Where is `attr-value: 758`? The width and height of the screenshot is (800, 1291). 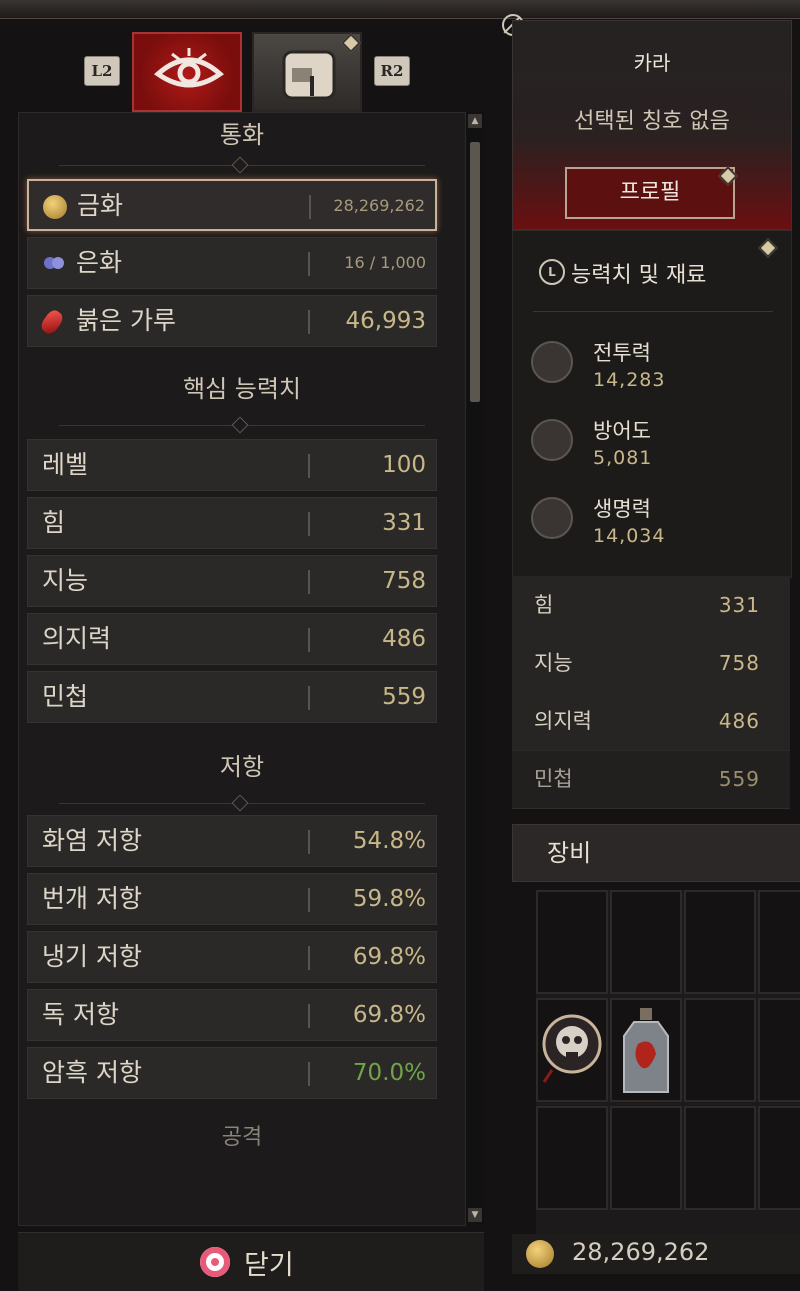 attr-value: 758 is located at coordinates (739, 663).